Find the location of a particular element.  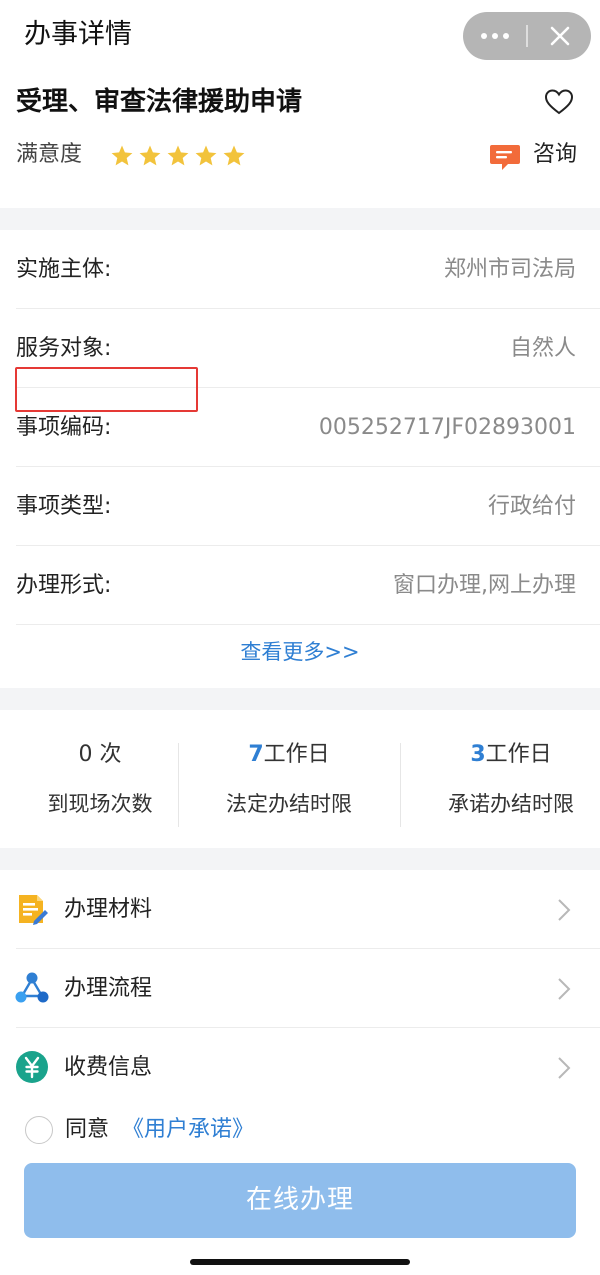

info-label: 实施主体: is located at coordinates (64, 269).